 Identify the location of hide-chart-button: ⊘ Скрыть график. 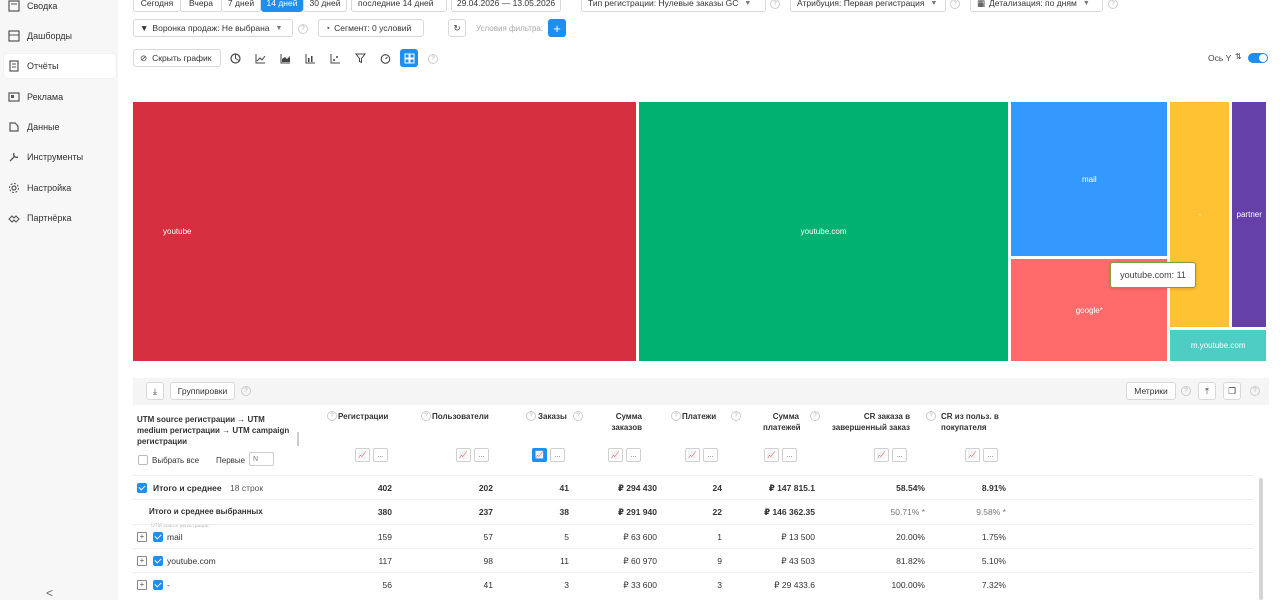
(177, 58).